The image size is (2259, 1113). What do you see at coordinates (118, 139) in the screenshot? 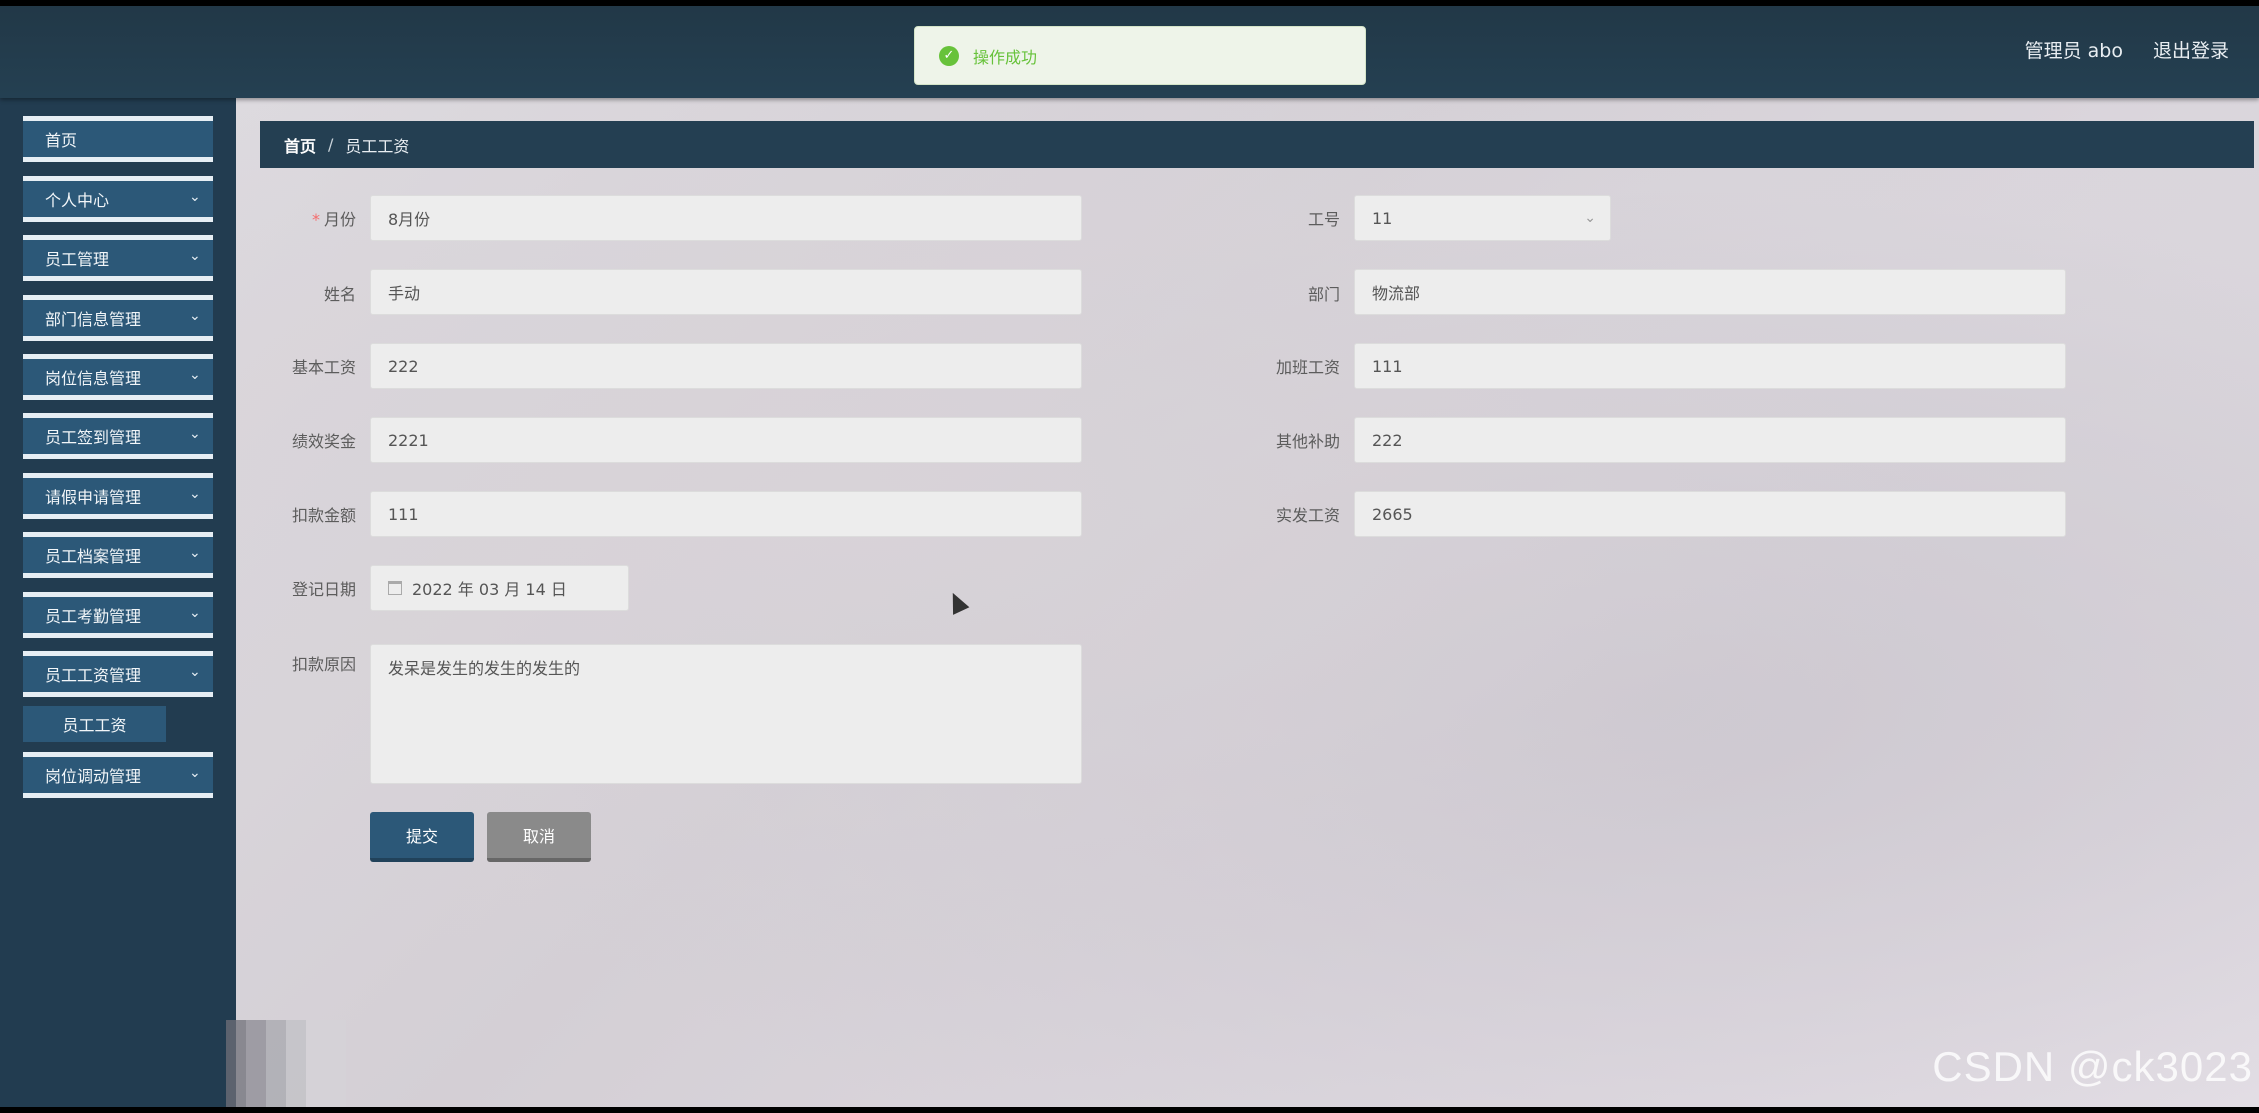
I see `sidebar-item-home: 首页` at bounding box center [118, 139].